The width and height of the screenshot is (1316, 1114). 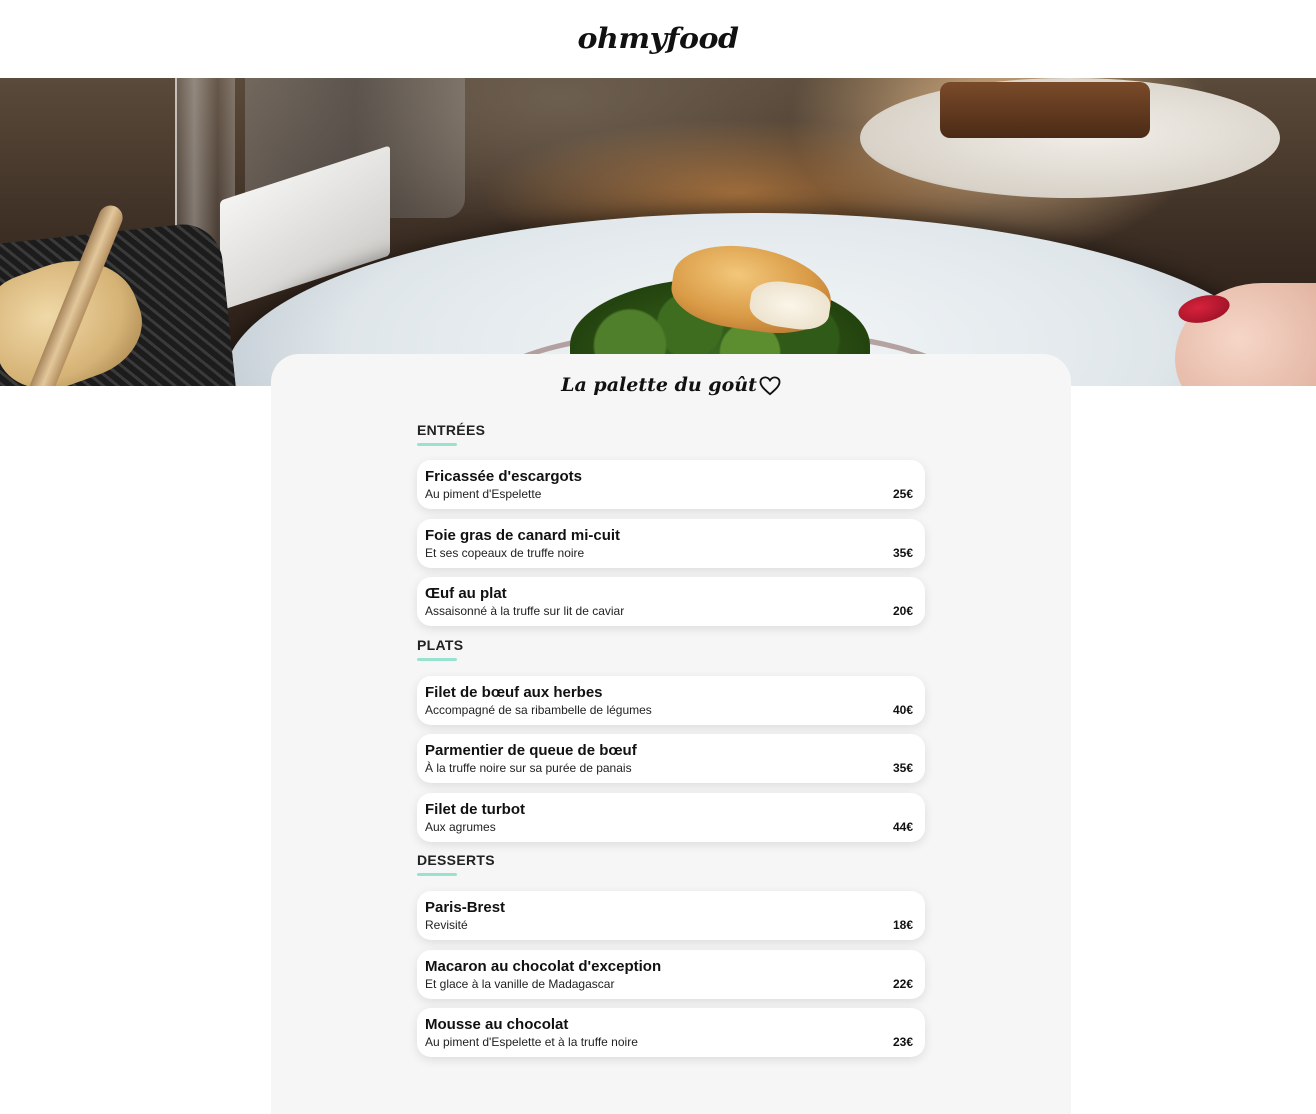 I want to click on restaurant-title: La palette du goût, so click(x=671, y=385).